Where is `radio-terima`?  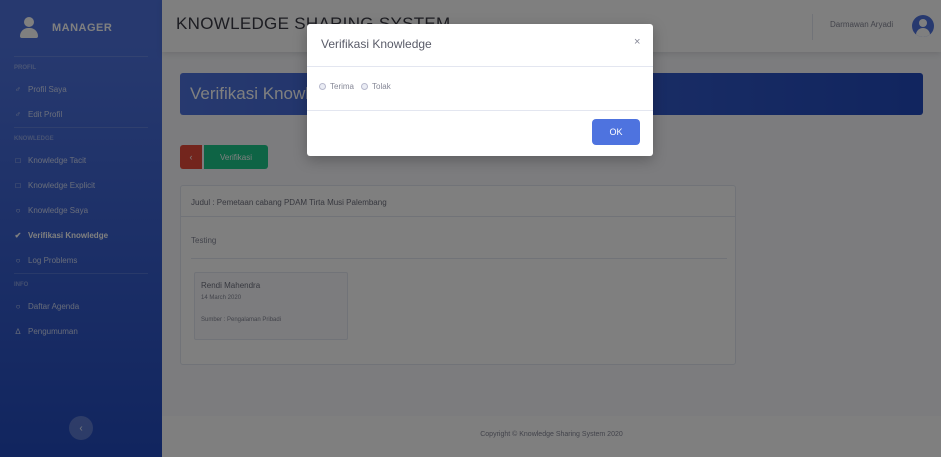
radio-terima is located at coordinates (322, 86).